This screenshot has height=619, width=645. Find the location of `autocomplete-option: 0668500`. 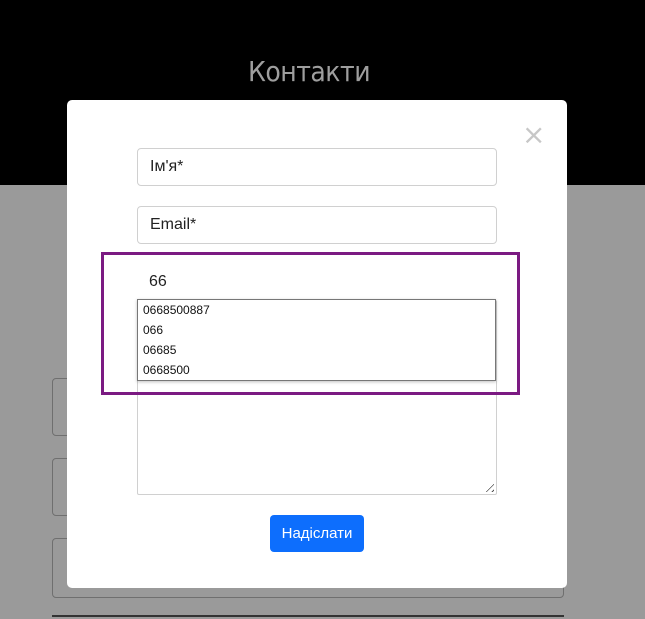

autocomplete-option: 0668500 is located at coordinates (316, 370).